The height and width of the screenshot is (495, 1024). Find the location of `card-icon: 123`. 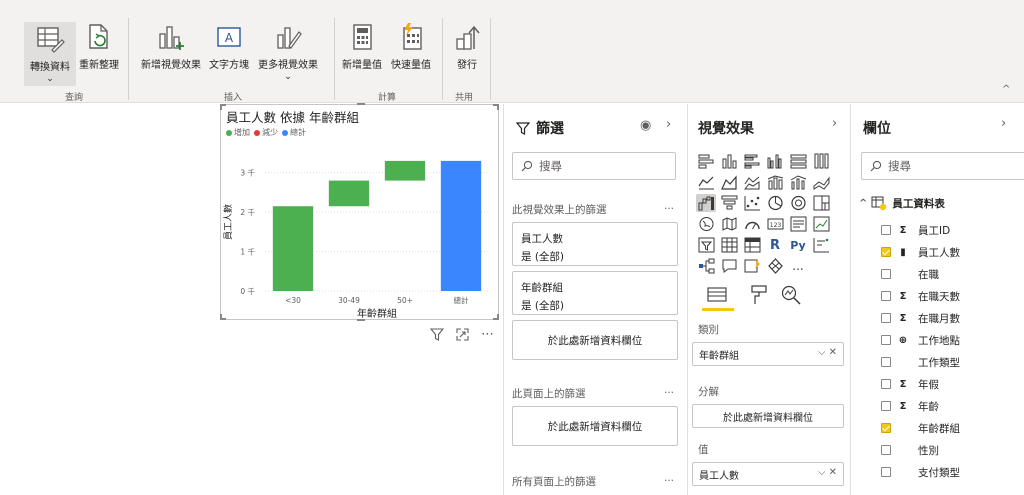

card-icon: 123 is located at coordinates (775, 224).